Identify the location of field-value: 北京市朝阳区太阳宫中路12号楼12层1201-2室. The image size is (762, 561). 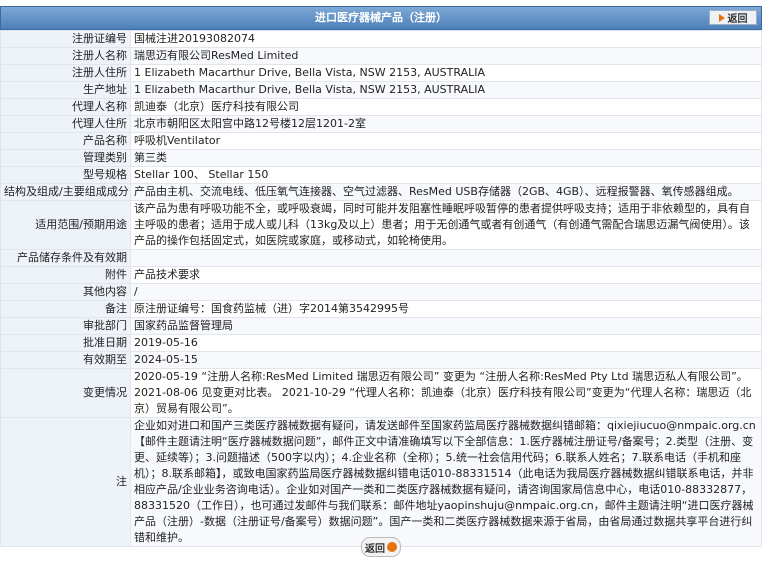
(446, 124).